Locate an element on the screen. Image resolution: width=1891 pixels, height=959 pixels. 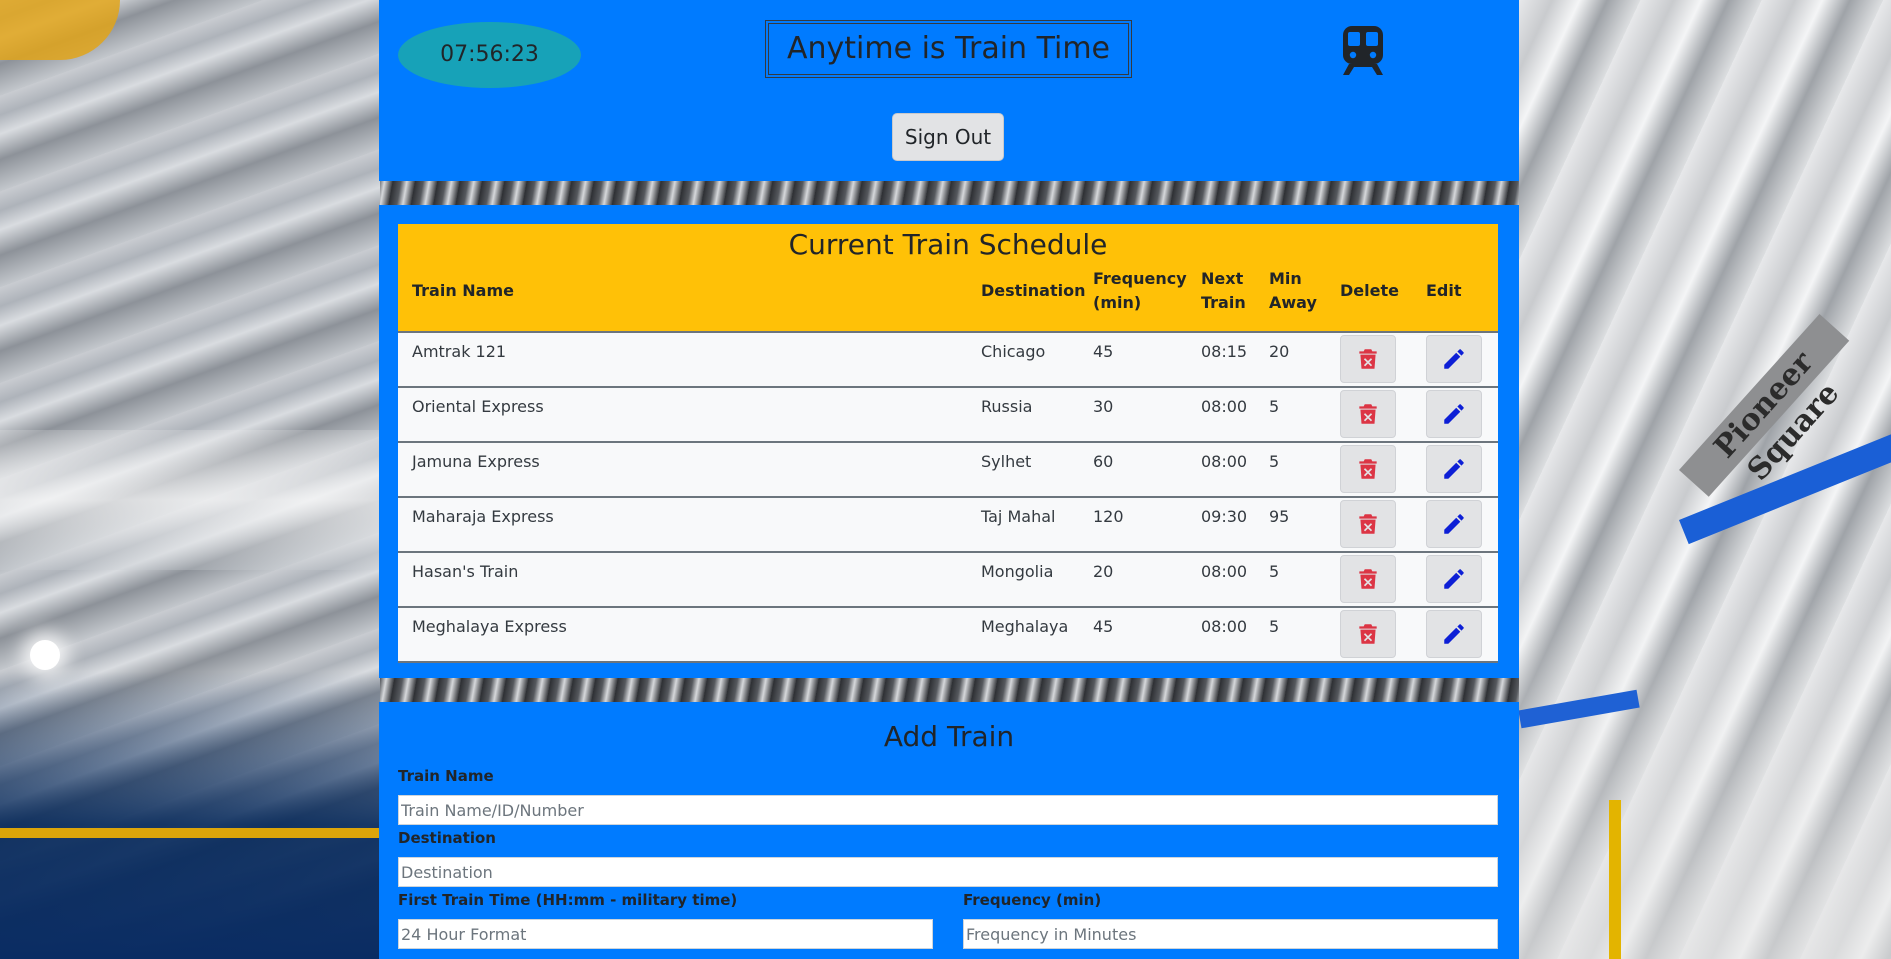
column-header-away-line2: Away is located at coordinates (1293, 302).